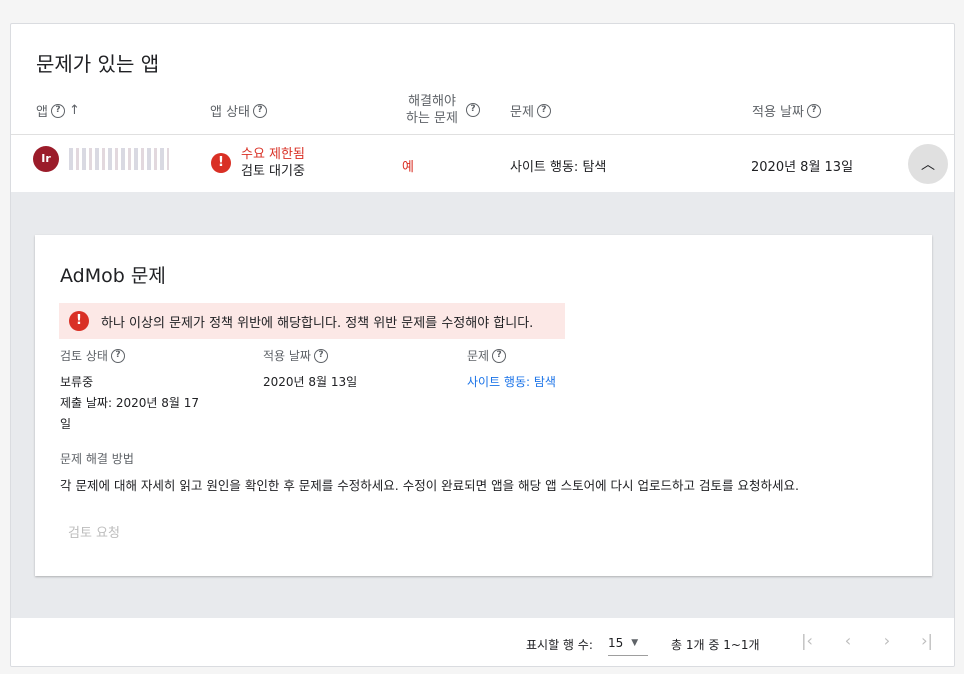 This screenshot has height=674, width=964. Describe the element at coordinates (46, 159) in the screenshot. I see `app-icon: Ir` at that location.